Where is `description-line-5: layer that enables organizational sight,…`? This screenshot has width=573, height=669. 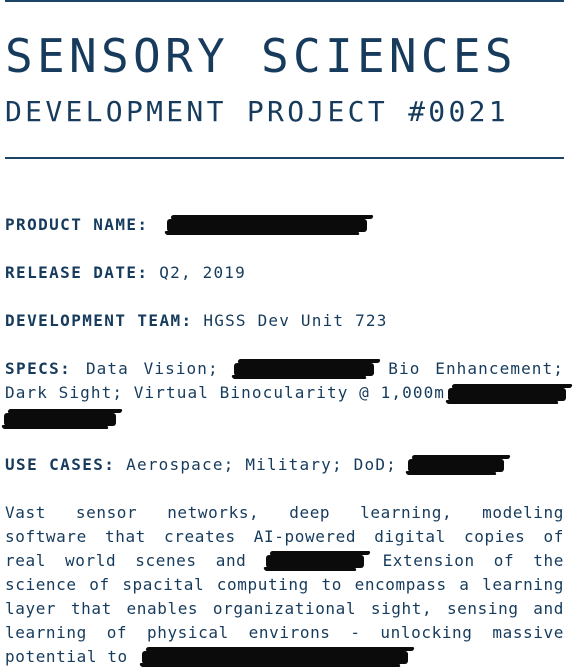 description-line-5: layer that enables organizational sight,… is located at coordinates (284, 608).